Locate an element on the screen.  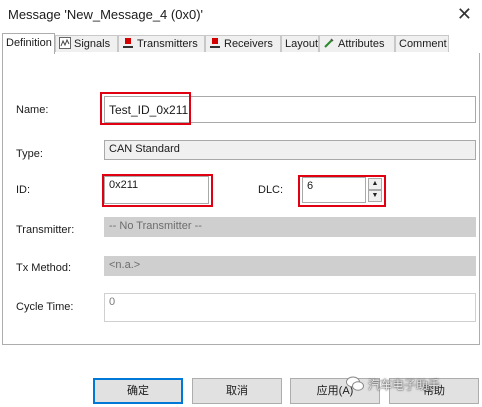
watermark-text: 汽车电子助手 is located at coordinates (404, 385).